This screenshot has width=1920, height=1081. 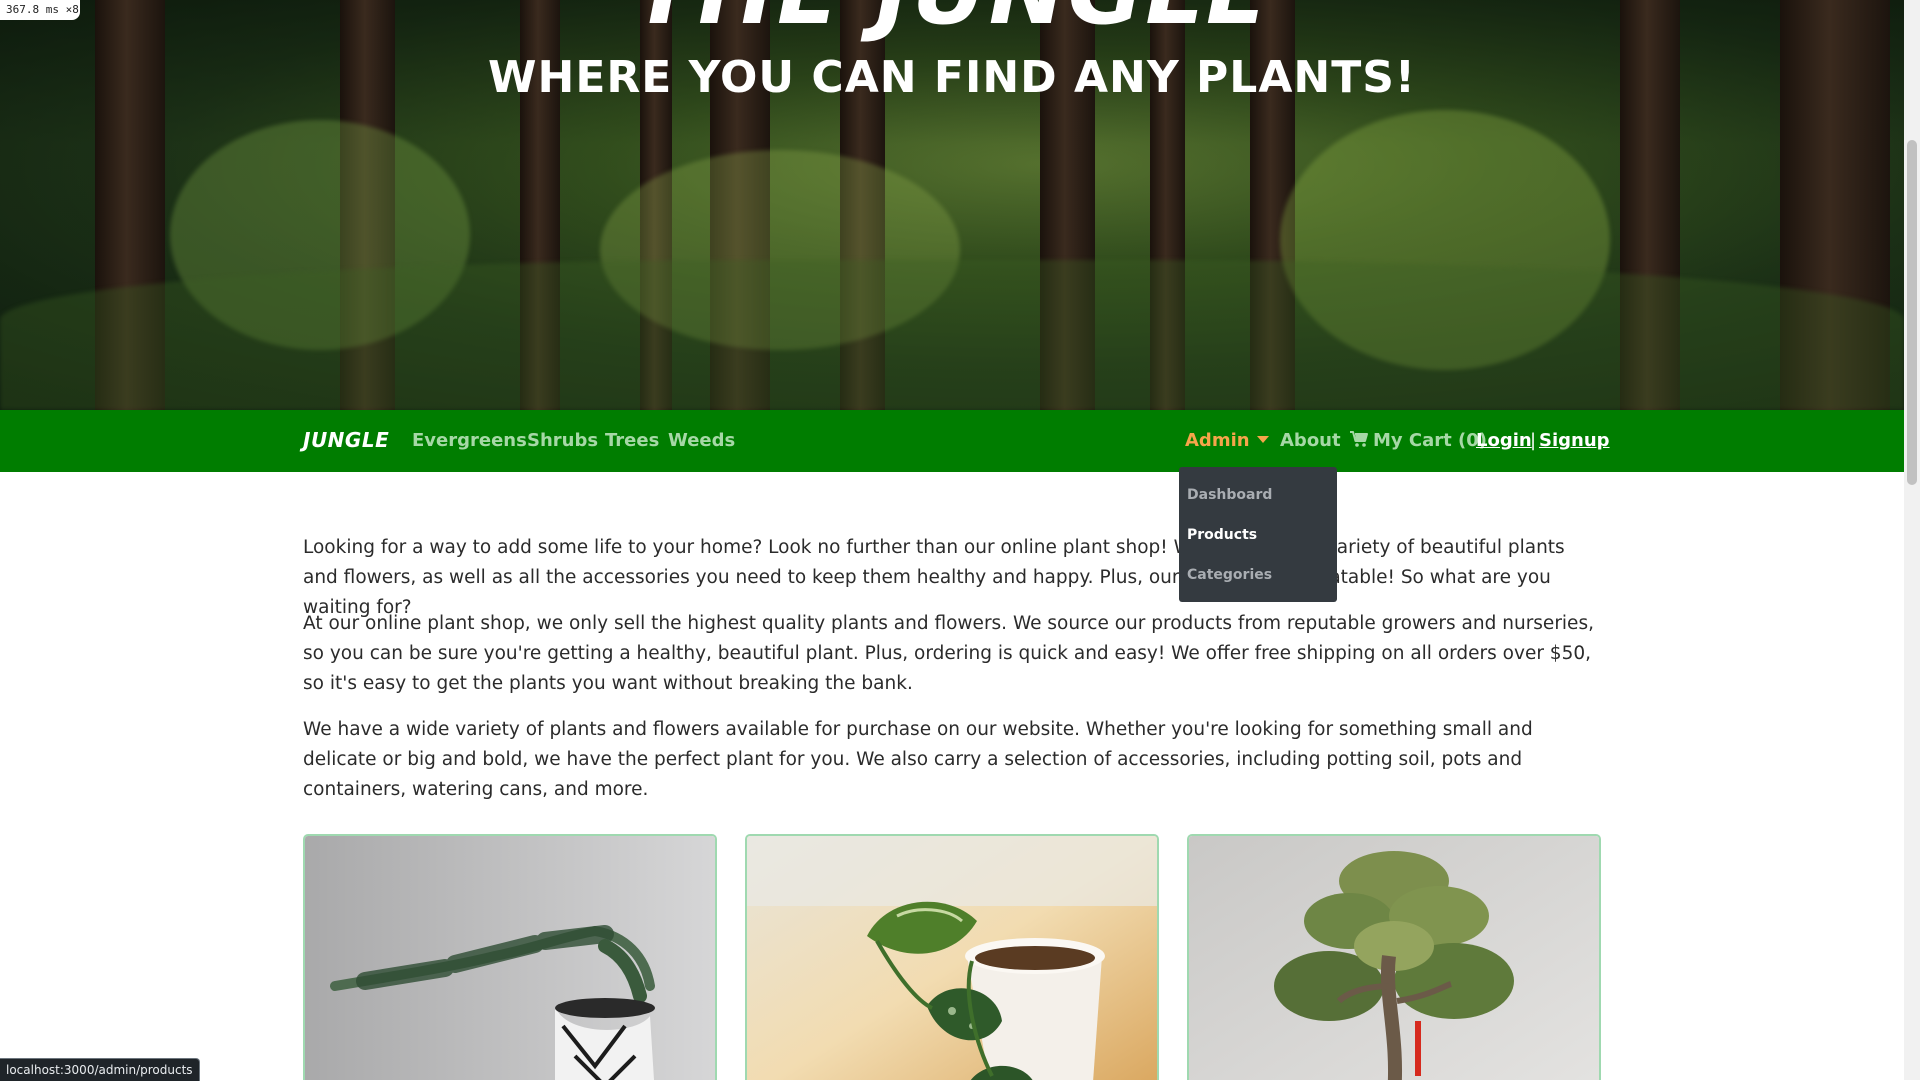 I want to click on brand-logo: JUNGLE, so click(x=346, y=440).